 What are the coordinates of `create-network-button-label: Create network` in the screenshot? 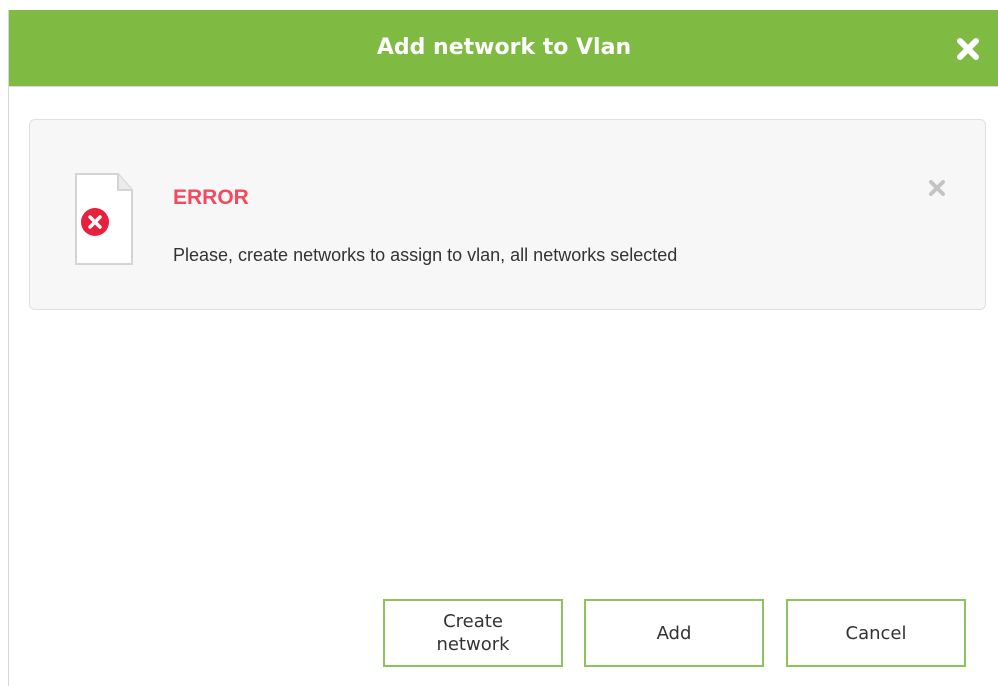 It's located at (473, 633).